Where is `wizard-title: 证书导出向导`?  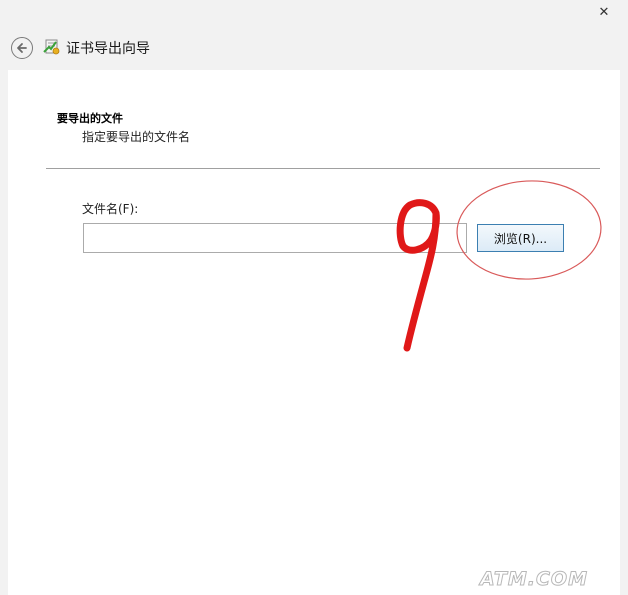
wizard-title: 证书导出向导 is located at coordinates (108, 49).